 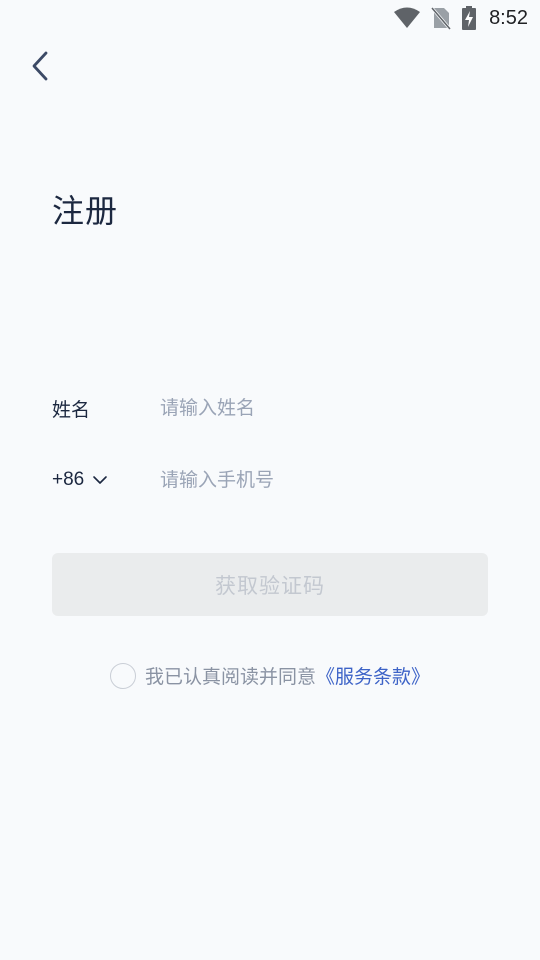 What do you see at coordinates (122, 675) in the screenshot?
I see `agreement-checkbox` at bounding box center [122, 675].